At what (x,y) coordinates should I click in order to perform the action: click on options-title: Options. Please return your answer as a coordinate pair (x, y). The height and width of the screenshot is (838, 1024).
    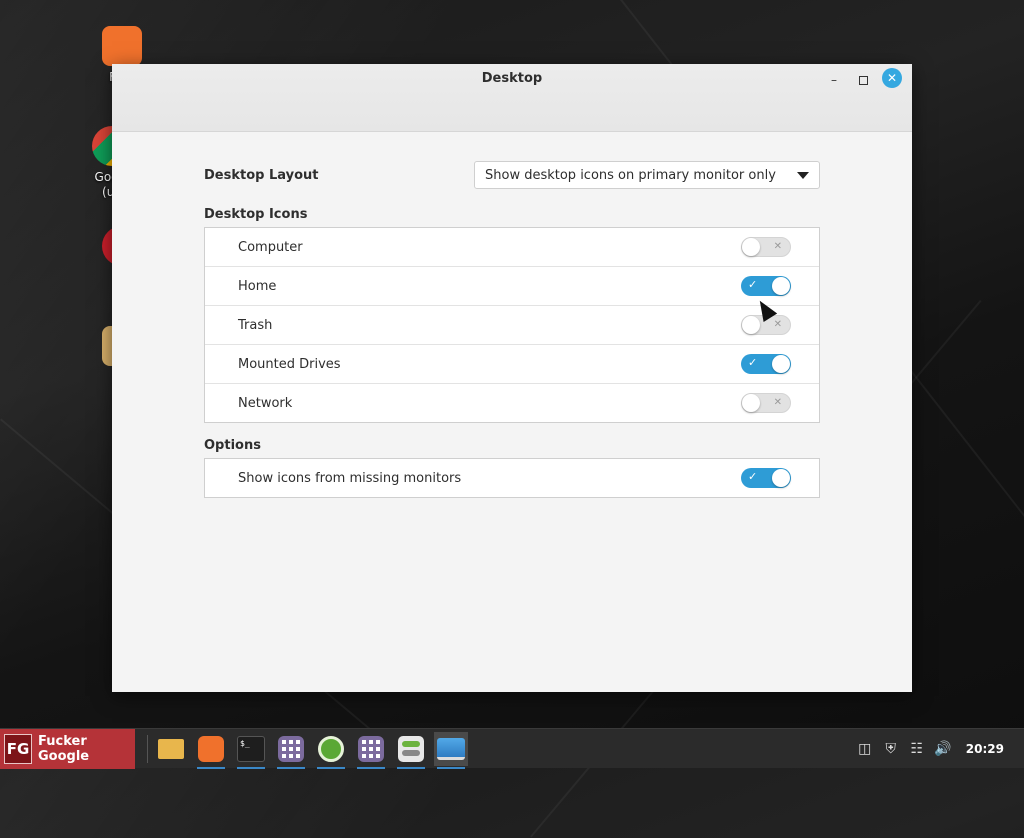
    Looking at the image, I should click on (232, 445).